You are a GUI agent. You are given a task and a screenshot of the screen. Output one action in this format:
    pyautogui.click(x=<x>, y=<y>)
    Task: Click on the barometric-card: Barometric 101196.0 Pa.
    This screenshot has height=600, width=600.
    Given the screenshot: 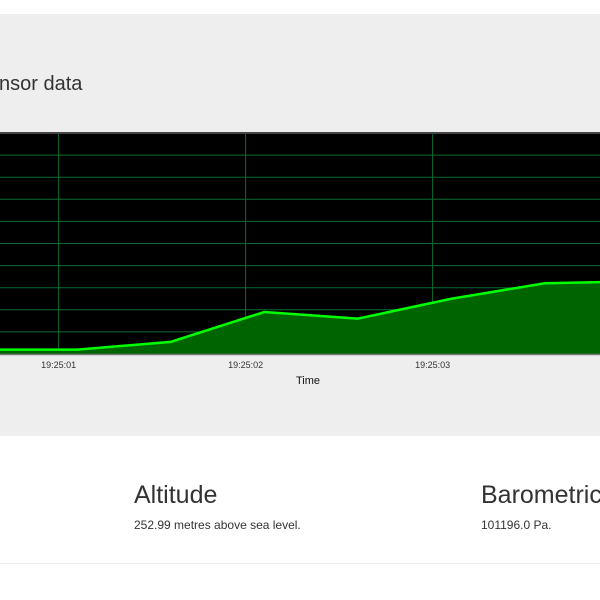 What is the action you would take?
    pyautogui.click(x=540, y=506)
    